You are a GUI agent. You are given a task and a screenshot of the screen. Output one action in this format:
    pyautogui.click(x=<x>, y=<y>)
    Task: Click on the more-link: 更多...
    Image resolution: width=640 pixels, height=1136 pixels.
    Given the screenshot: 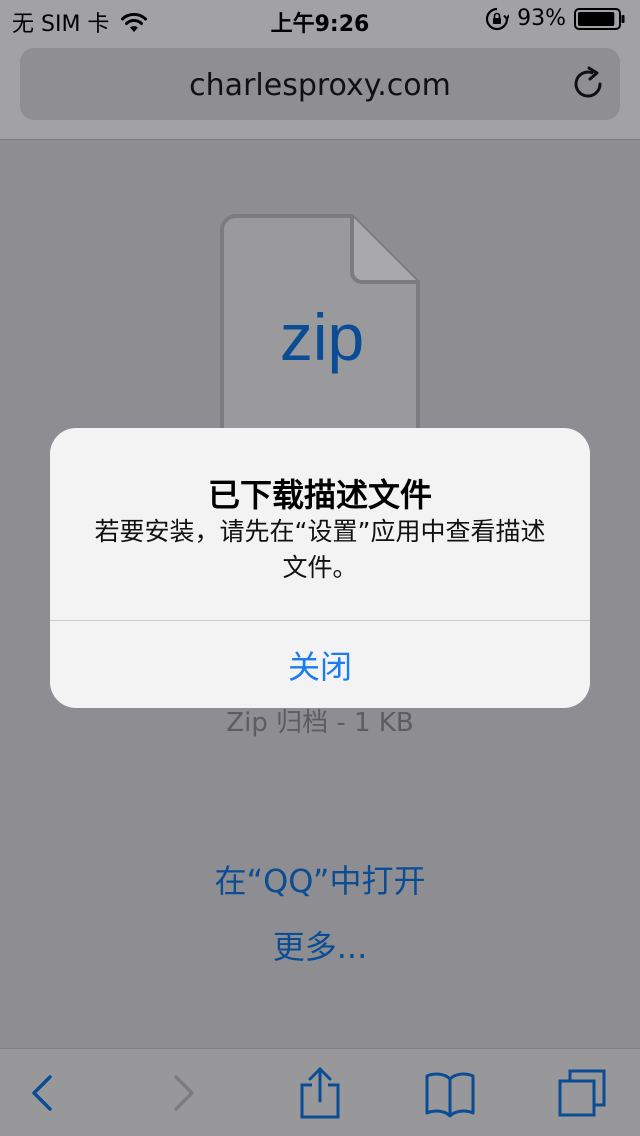 What is the action you would take?
    pyautogui.click(x=320, y=945)
    